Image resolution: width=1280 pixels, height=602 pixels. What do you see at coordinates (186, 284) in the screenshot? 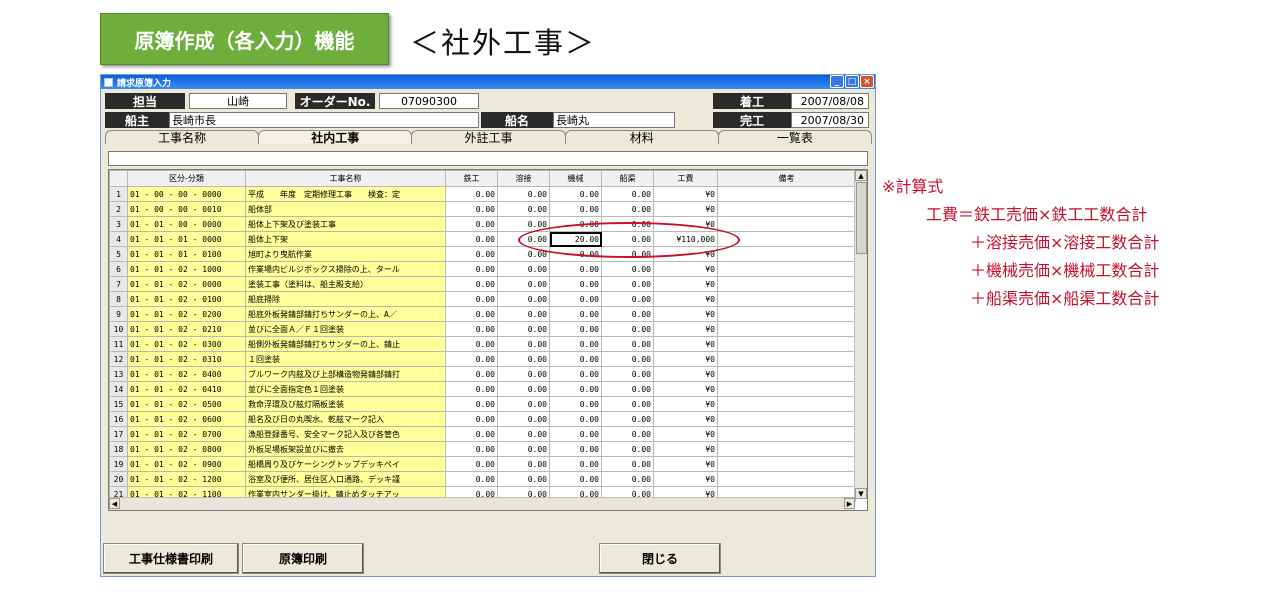
I see `kubun-cell: 01 - 01 - 02 - 0000` at bounding box center [186, 284].